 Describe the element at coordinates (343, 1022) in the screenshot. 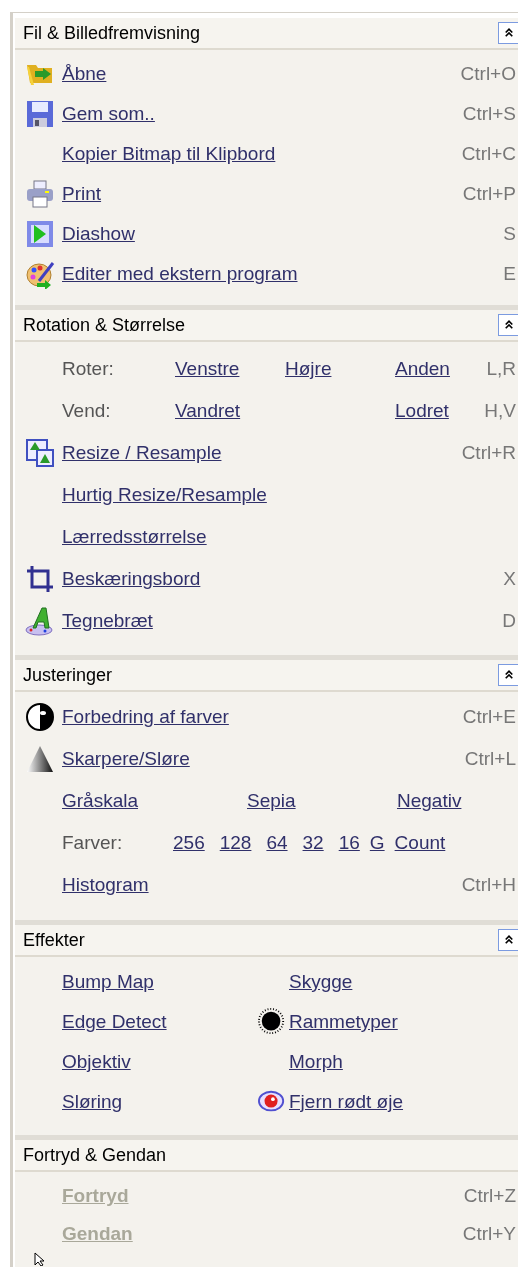

I see `menu-link: Rammetyper` at that location.